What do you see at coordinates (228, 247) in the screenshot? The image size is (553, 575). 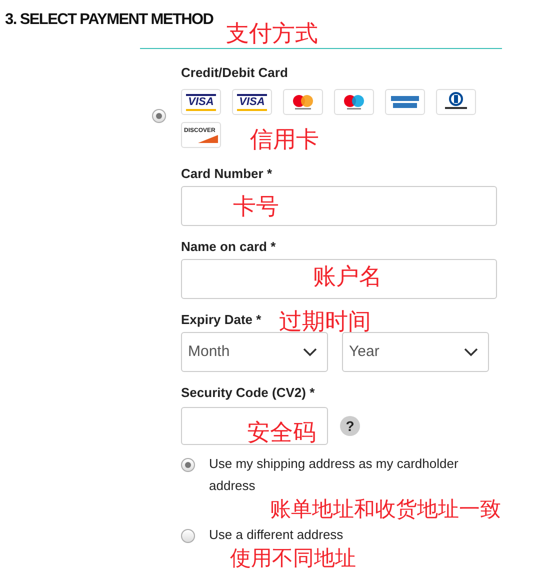 I see `field-label: Name on card *` at bounding box center [228, 247].